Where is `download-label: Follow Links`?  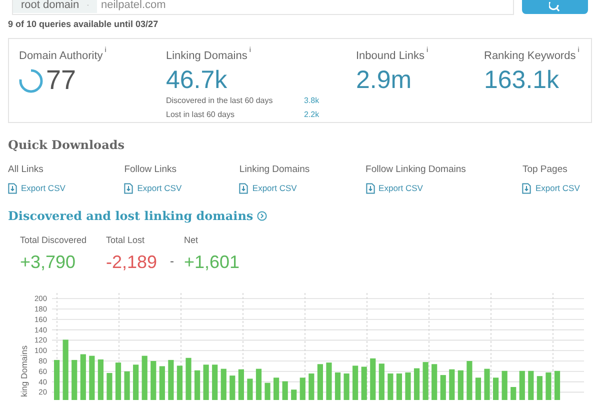 download-label: Follow Links is located at coordinates (151, 169).